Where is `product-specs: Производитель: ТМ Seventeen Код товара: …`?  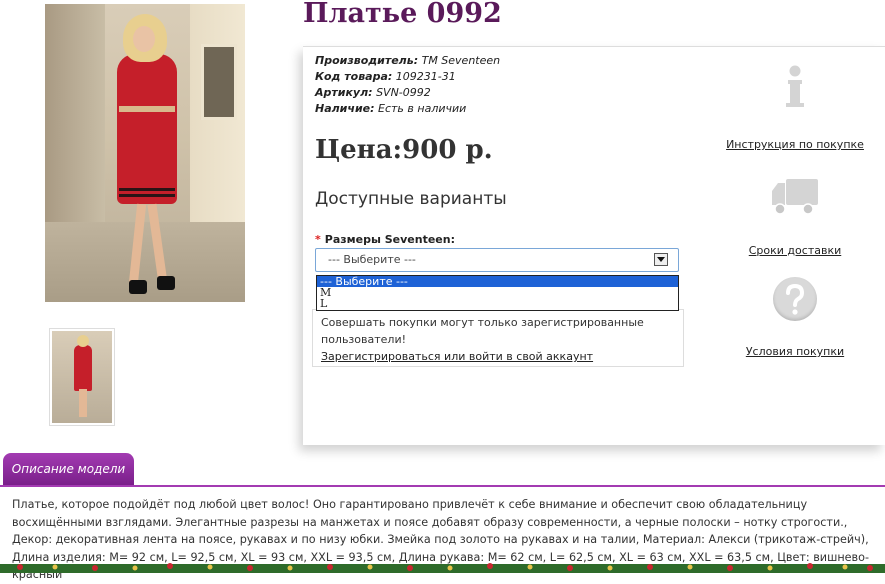
product-specs: Производитель: ТМ Seventeen Код товара: … is located at coordinates (407, 85).